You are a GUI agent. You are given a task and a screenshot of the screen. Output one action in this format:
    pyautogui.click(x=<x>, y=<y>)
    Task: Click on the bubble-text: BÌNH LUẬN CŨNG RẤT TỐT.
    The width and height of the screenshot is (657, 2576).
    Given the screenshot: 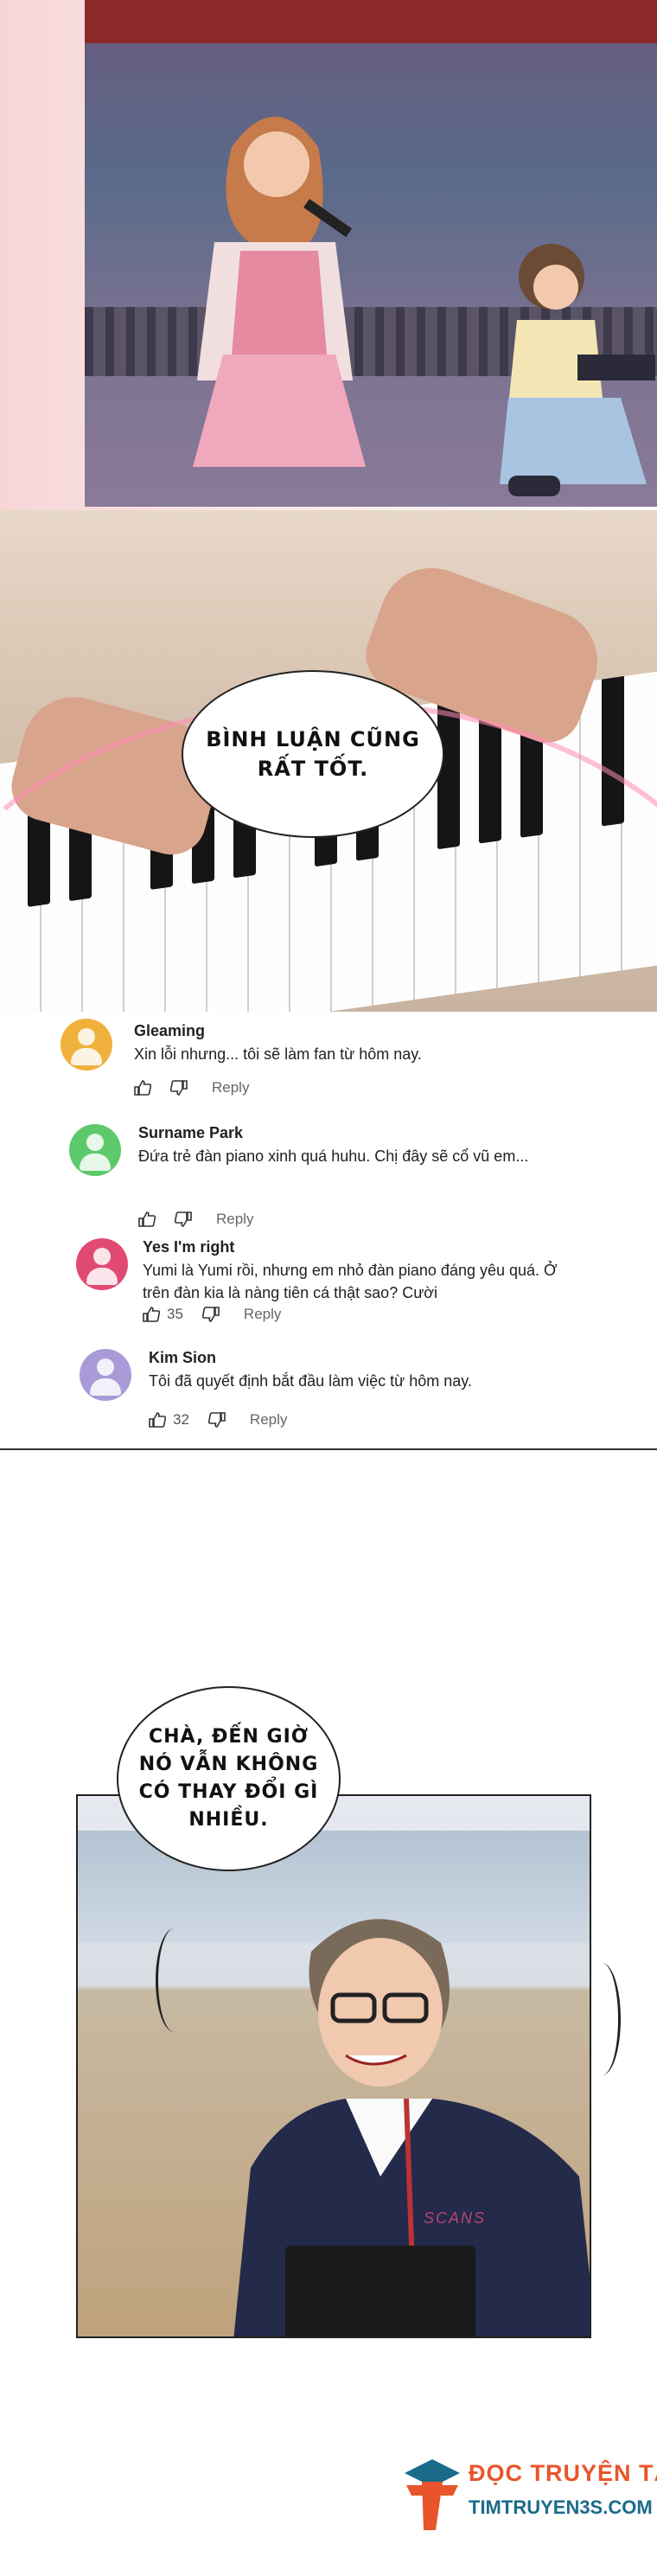 What is the action you would take?
    pyautogui.click(x=313, y=754)
    